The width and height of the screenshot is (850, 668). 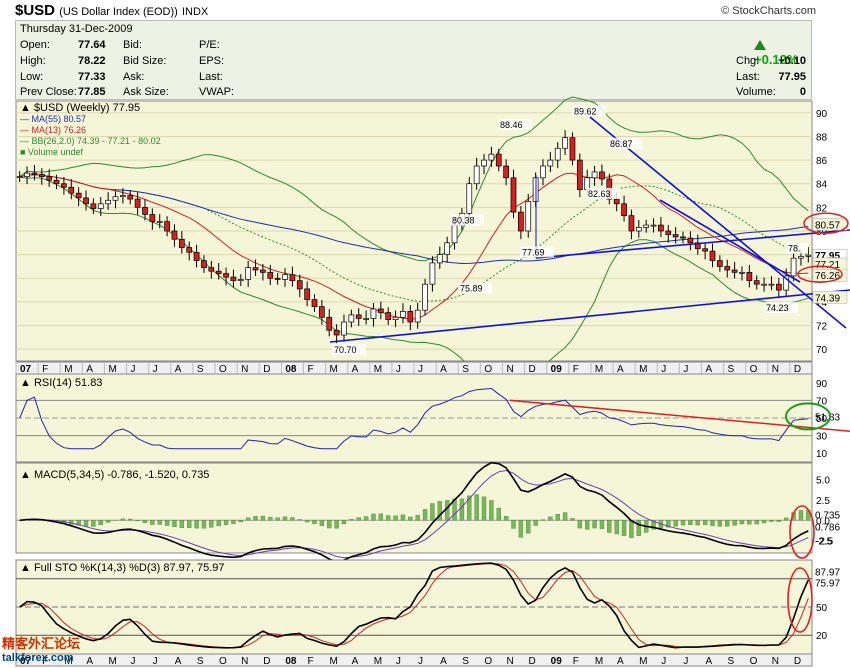 What do you see at coordinates (822, 161) in the screenshot?
I see `price-tick-label: 86` at bounding box center [822, 161].